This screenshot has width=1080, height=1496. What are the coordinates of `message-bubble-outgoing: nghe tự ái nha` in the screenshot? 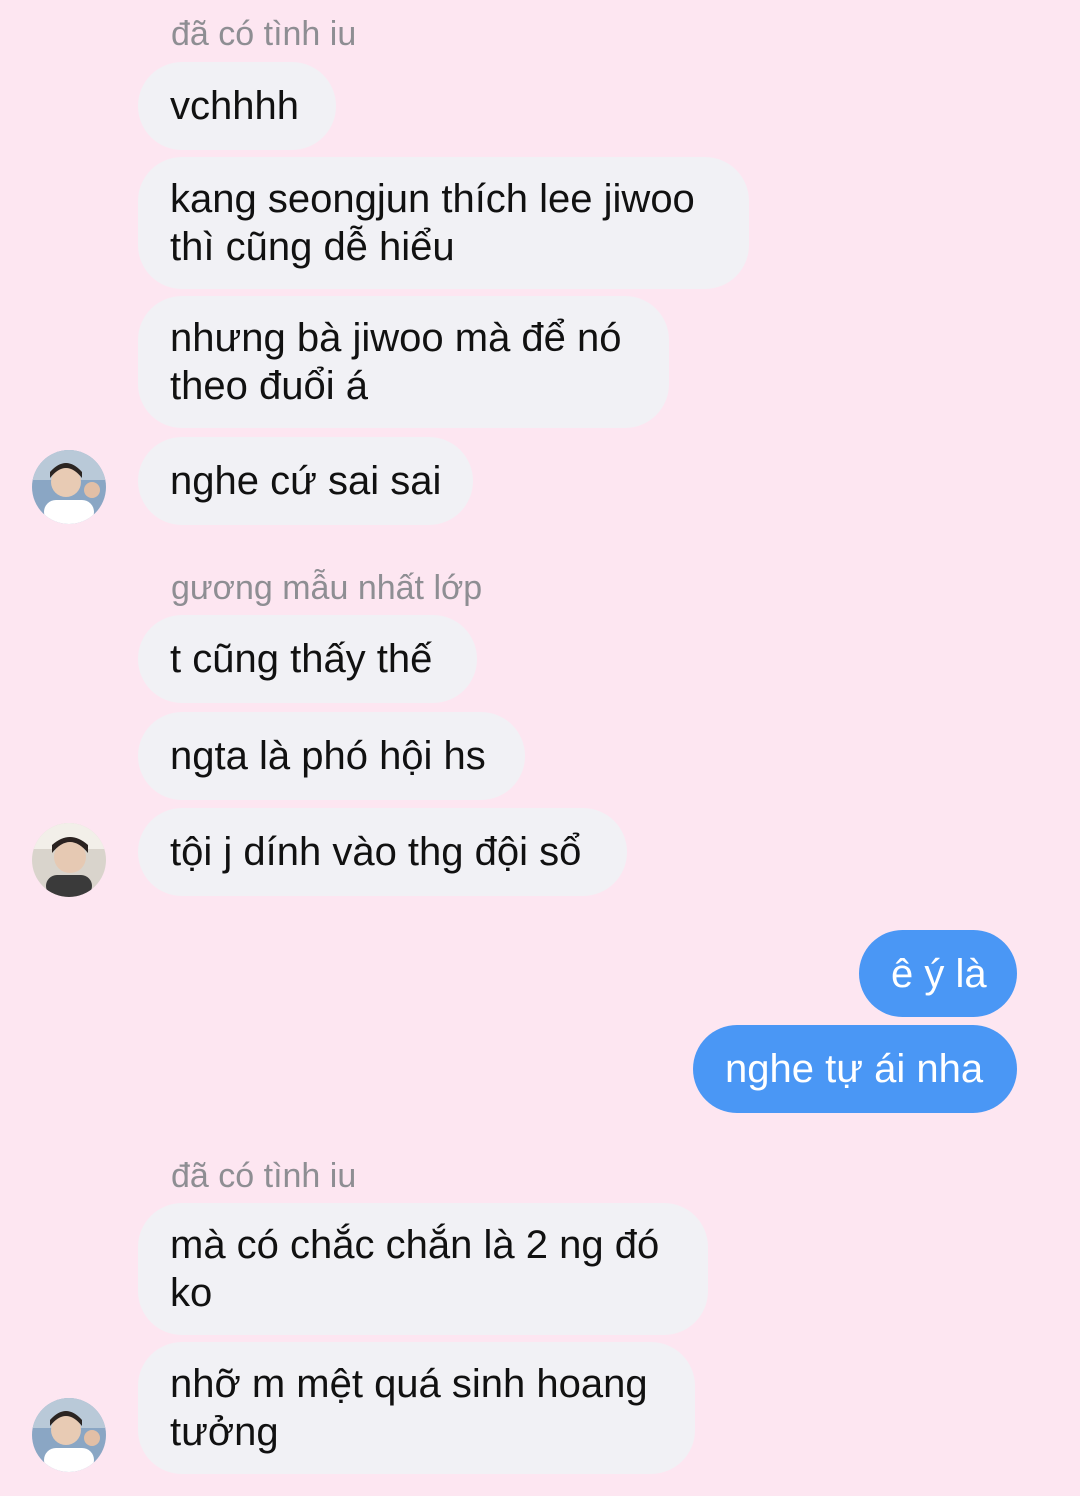 It's located at (855, 1069).